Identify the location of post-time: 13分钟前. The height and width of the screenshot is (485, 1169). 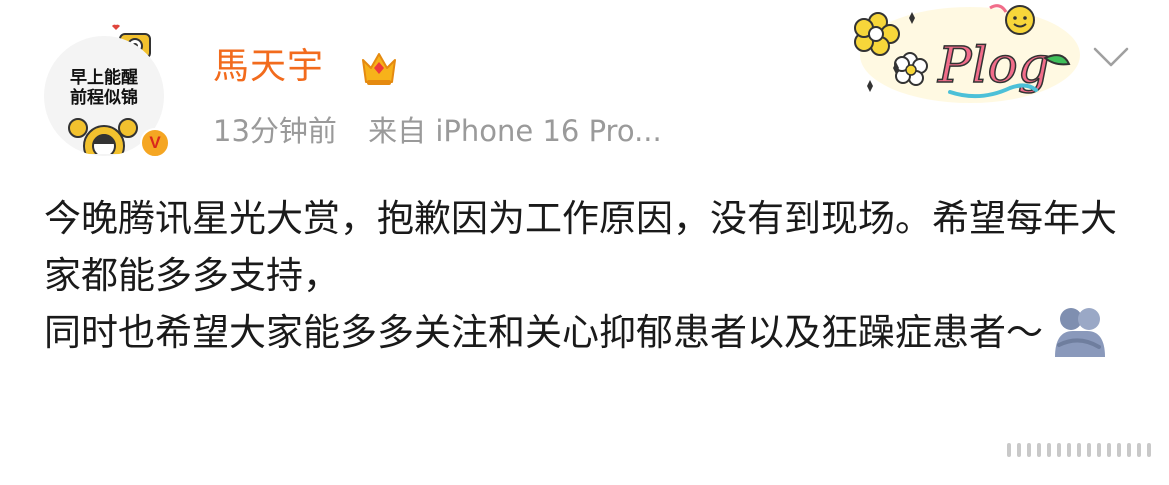
(275, 131).